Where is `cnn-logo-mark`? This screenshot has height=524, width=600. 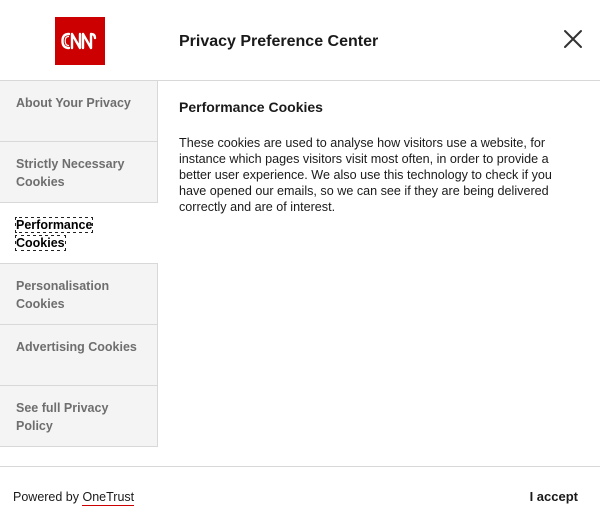 cnn-logo-mark is located at coordinates (80, 41).